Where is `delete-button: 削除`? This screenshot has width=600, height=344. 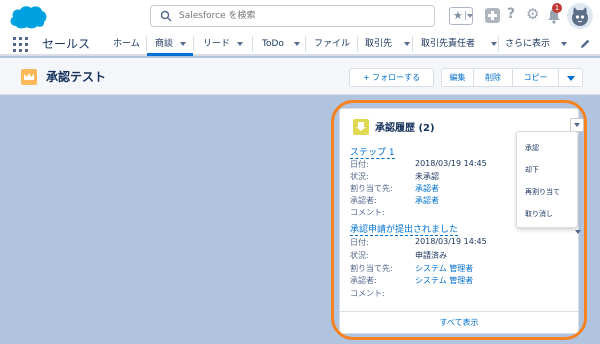 delete-button: 削除 is located at coordinates (493, 77).